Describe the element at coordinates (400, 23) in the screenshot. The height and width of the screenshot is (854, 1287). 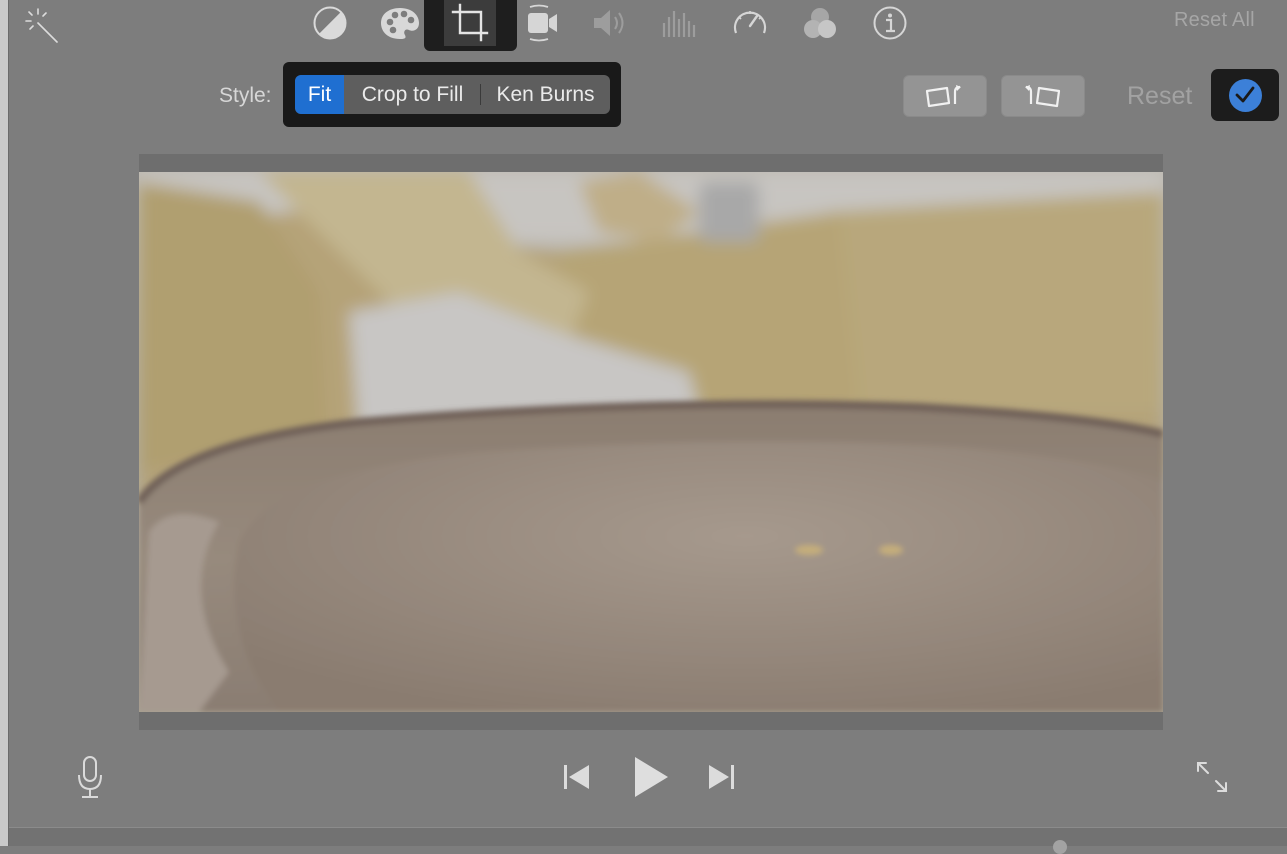
I see `color-palette-icon` at that location.